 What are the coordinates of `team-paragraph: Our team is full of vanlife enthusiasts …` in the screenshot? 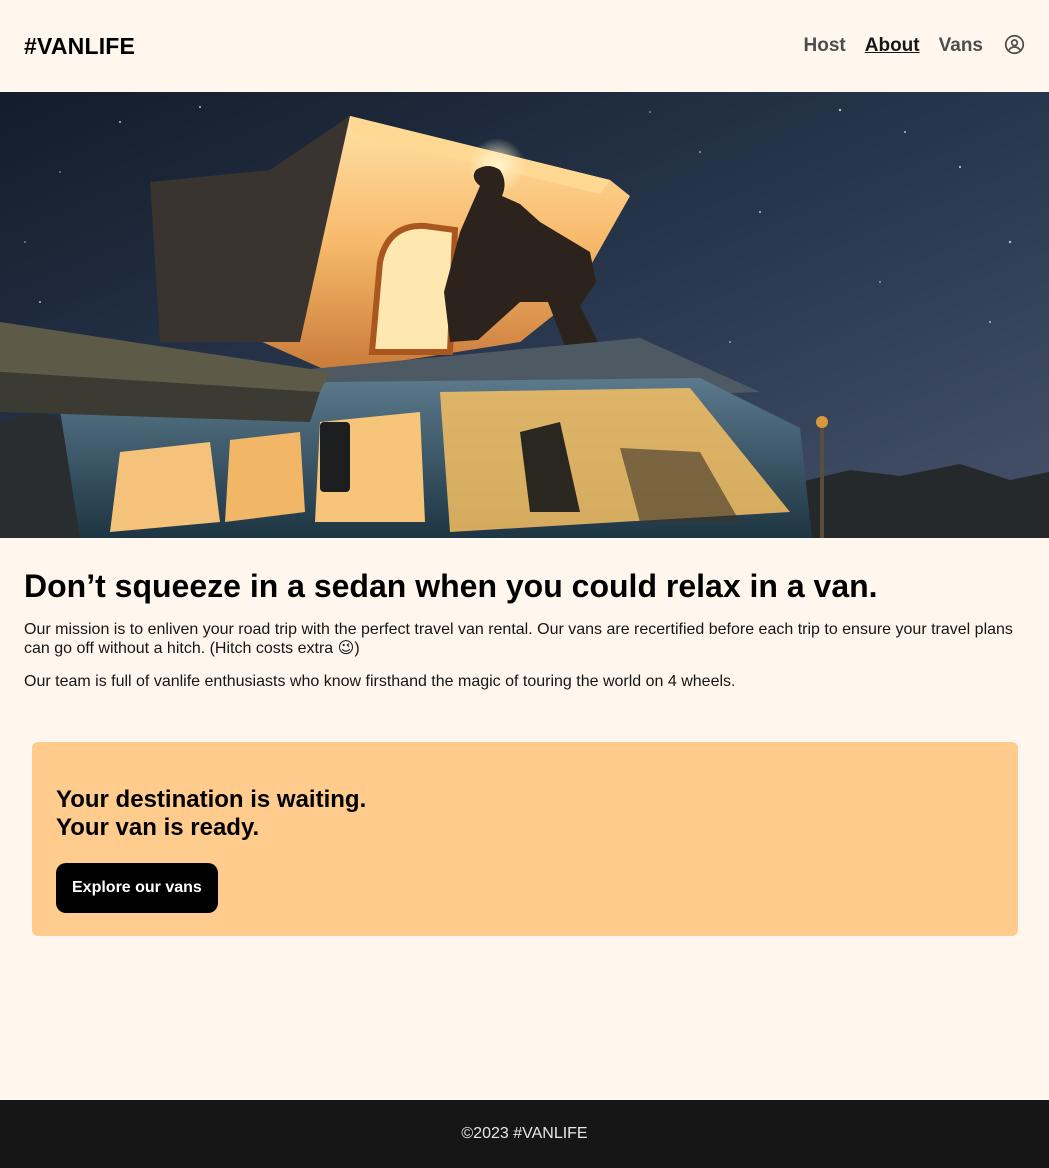 It's located at (380, 681).